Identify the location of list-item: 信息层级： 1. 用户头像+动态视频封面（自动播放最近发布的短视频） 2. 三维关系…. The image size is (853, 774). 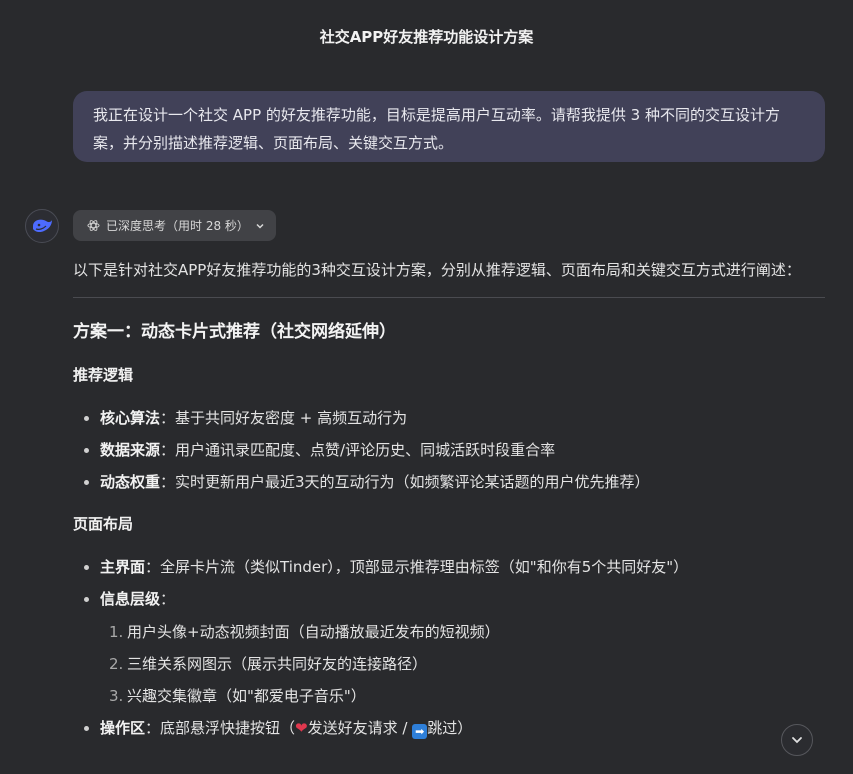
(449, 647).